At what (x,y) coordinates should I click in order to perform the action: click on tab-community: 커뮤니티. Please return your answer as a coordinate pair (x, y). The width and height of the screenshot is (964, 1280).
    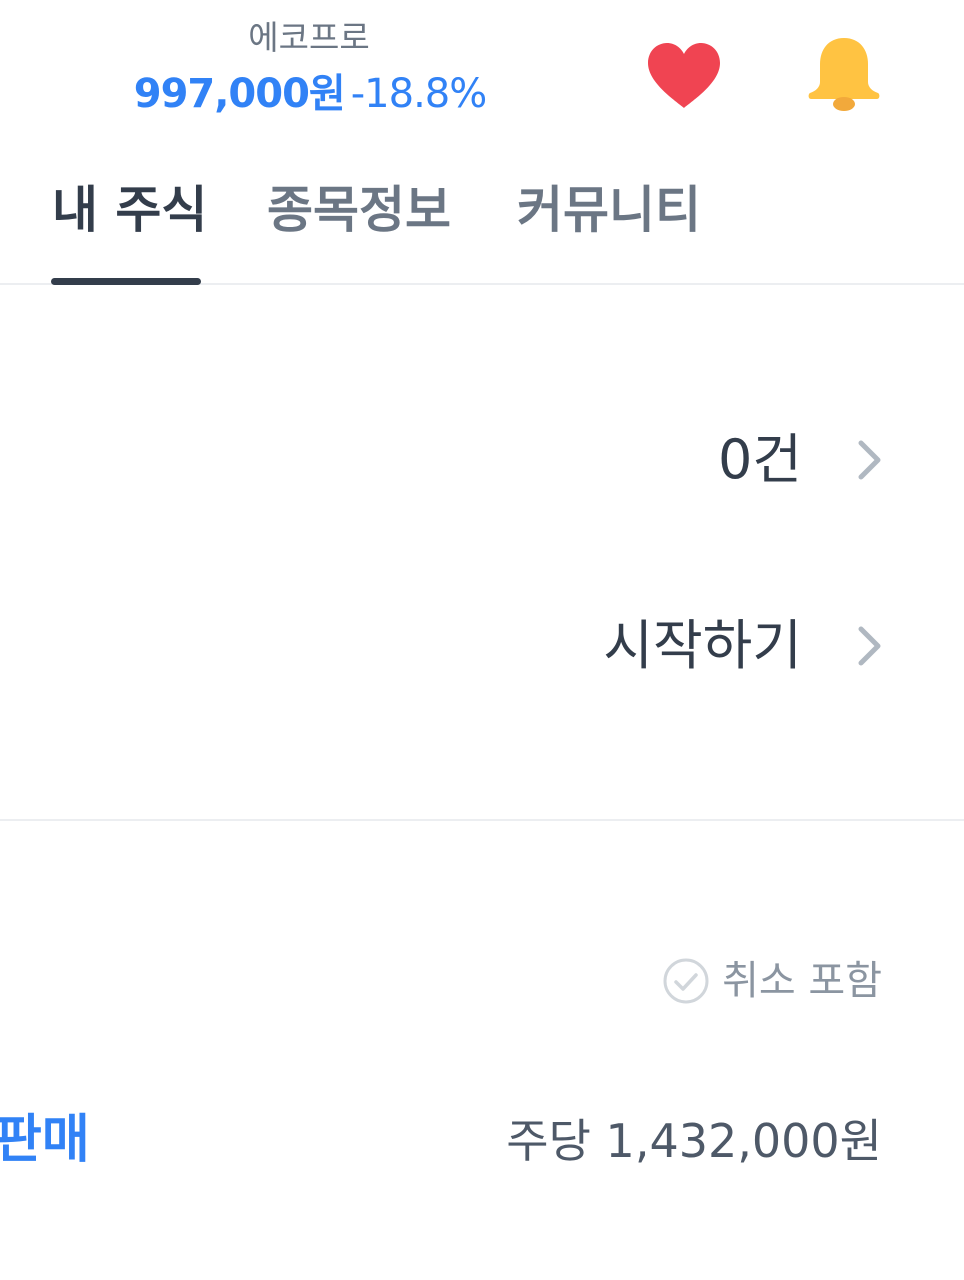
    Looking at the image, I should click on (609, 210).